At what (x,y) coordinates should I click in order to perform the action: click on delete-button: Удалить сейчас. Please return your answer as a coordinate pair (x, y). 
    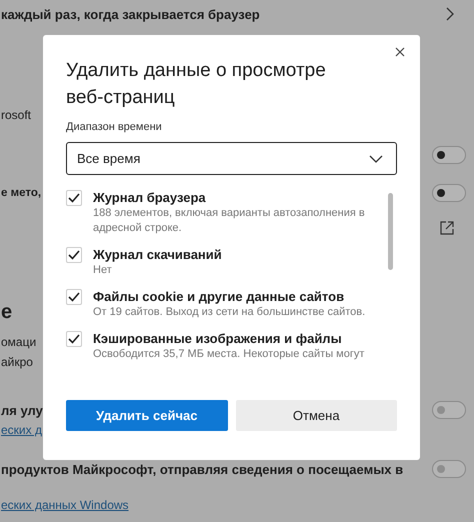
    Looking at the image, I should click on (147, 415).